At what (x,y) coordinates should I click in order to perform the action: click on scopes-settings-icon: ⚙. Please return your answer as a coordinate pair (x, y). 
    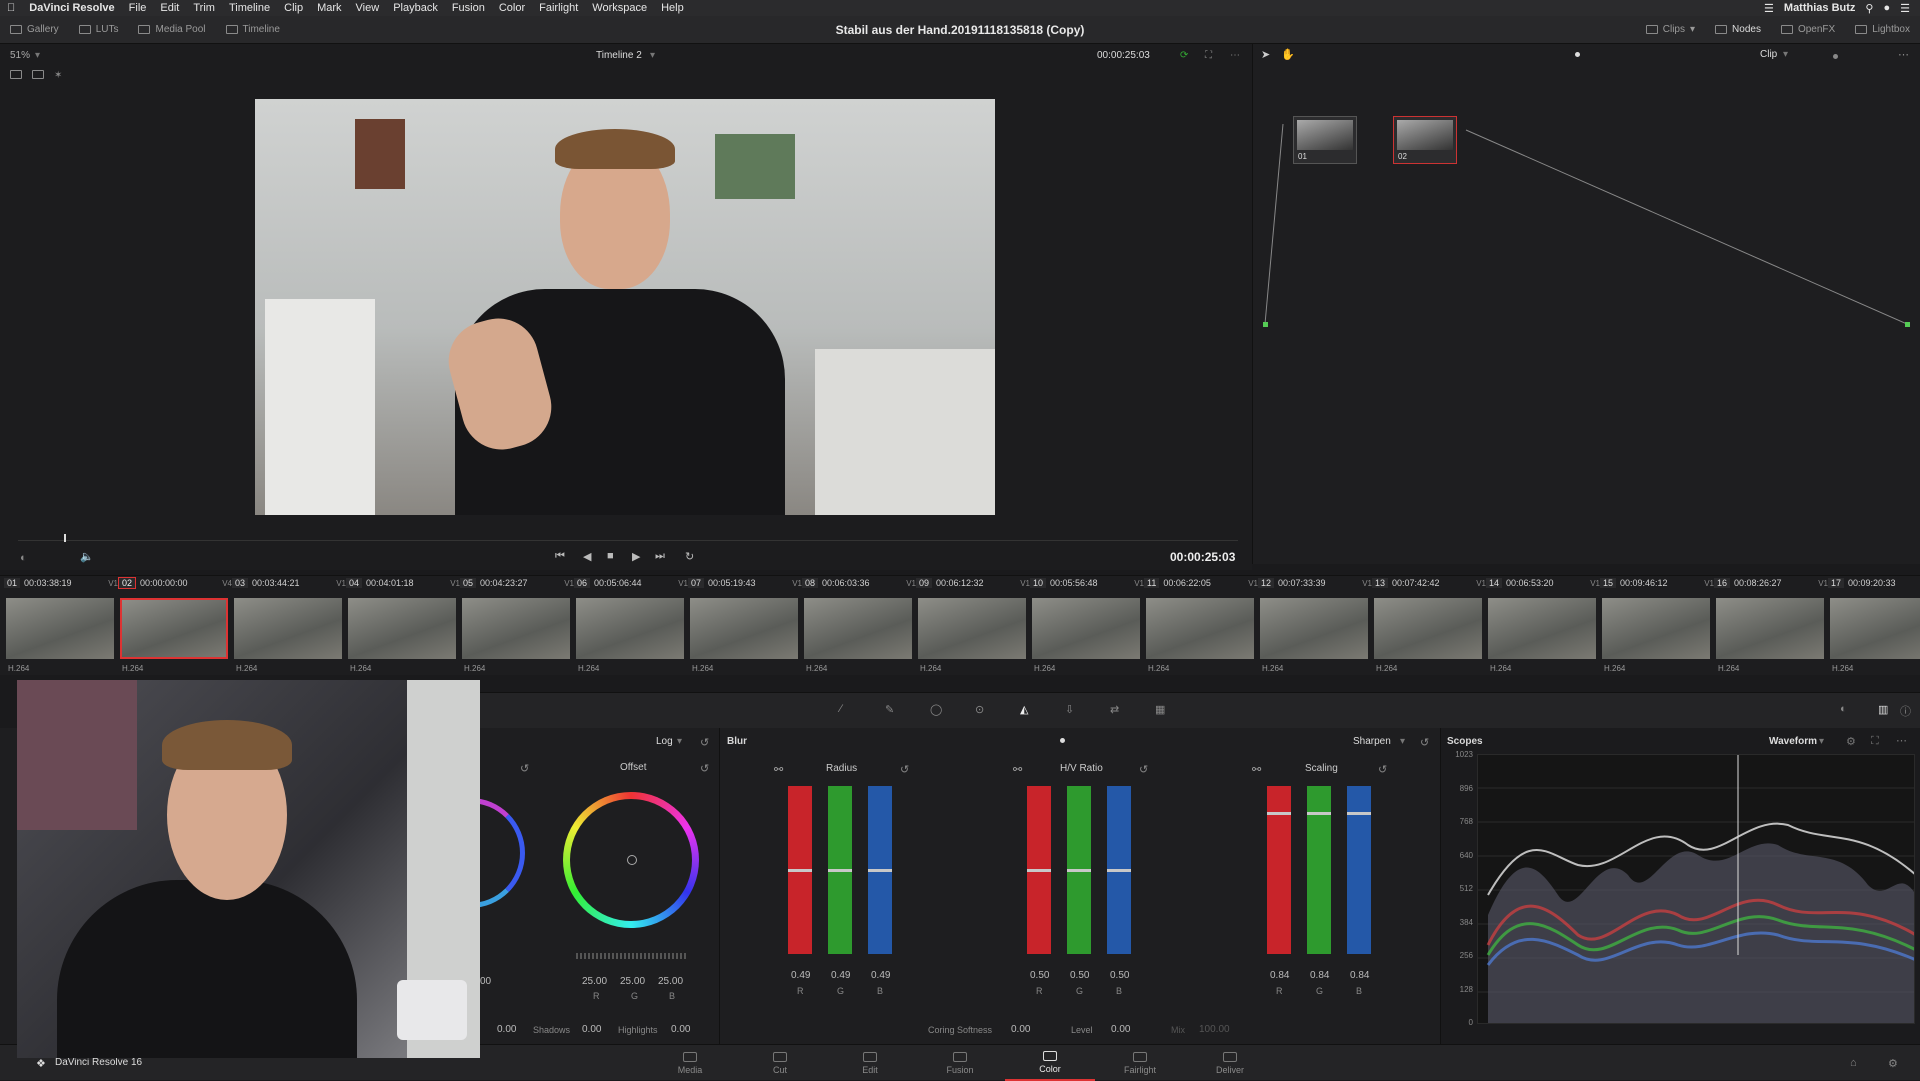
    Looking at the image, I should click on (1851, 741).